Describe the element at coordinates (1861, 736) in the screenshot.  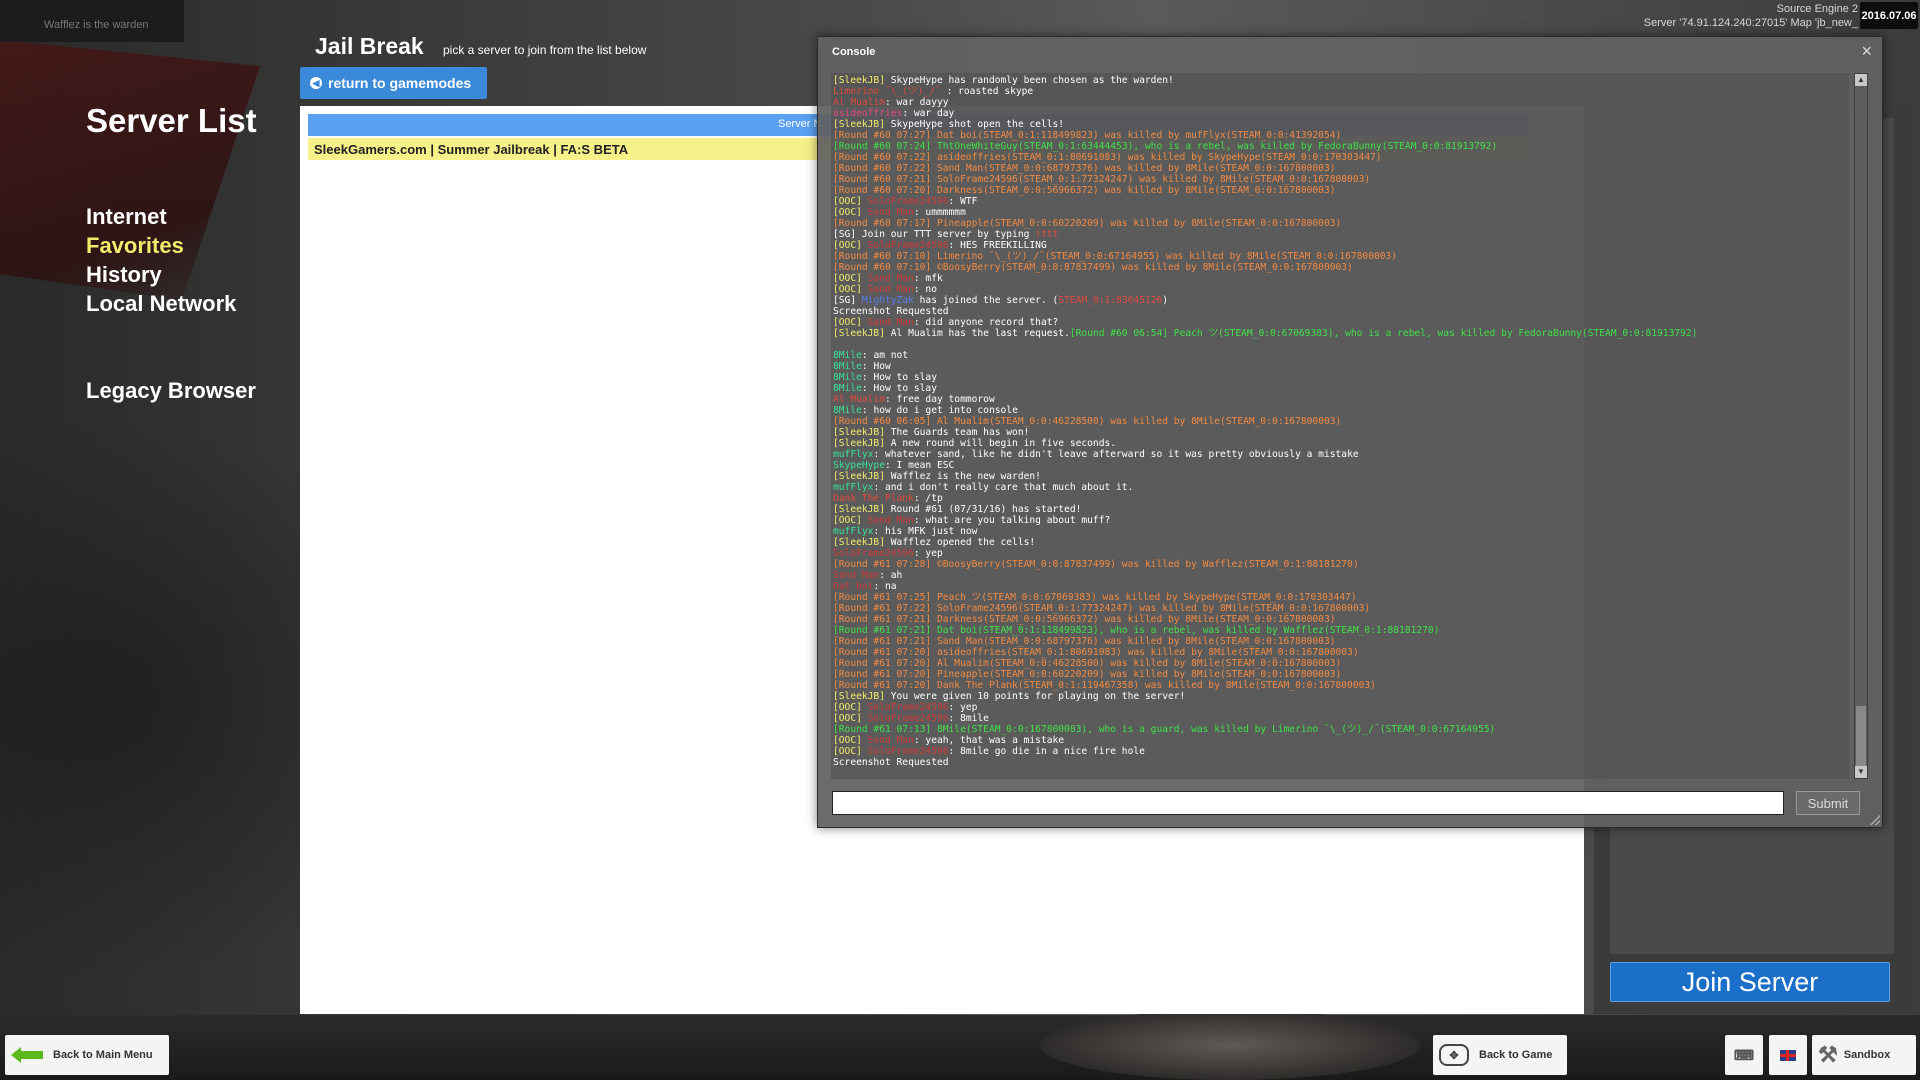
I see `scroll-thumb` at that location.